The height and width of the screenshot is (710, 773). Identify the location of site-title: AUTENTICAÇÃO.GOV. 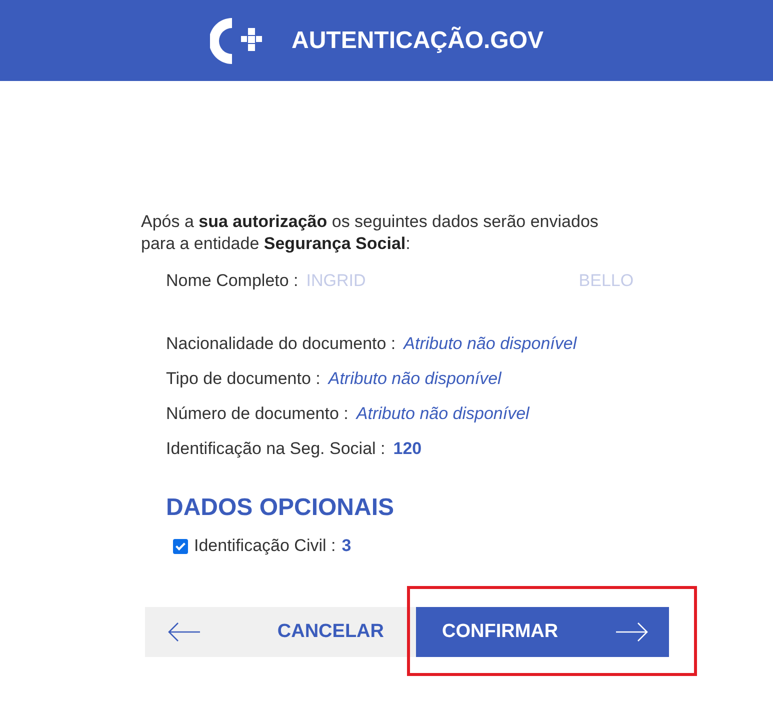
(418, 40).